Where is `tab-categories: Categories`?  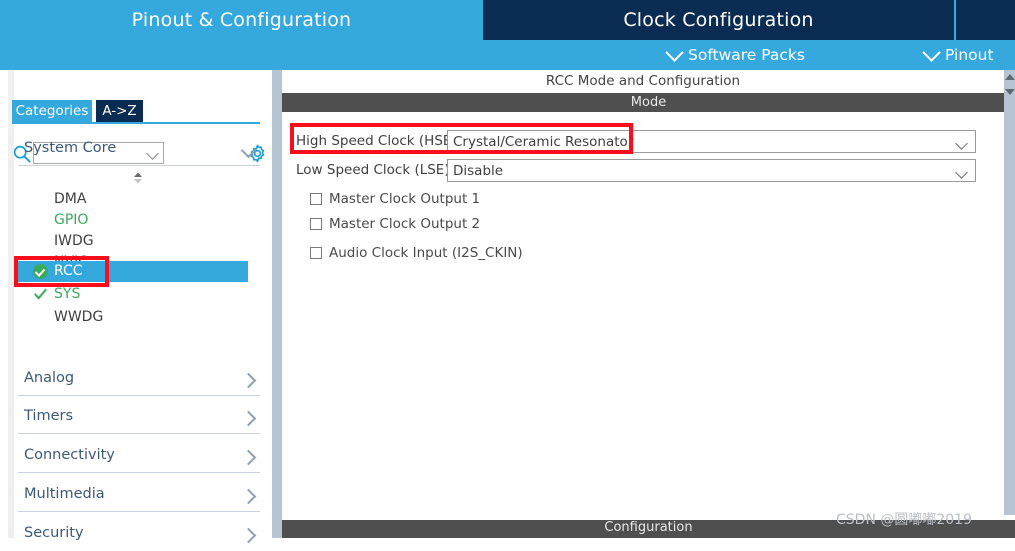
tab-categories: Categories is located at coordinates (52, 111).